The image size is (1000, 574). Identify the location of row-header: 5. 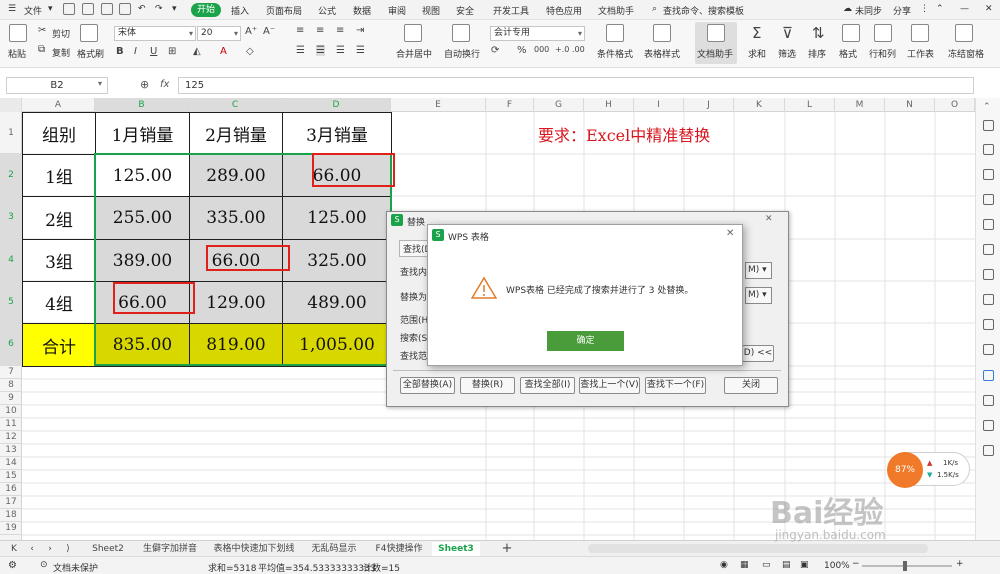
(11, 302).